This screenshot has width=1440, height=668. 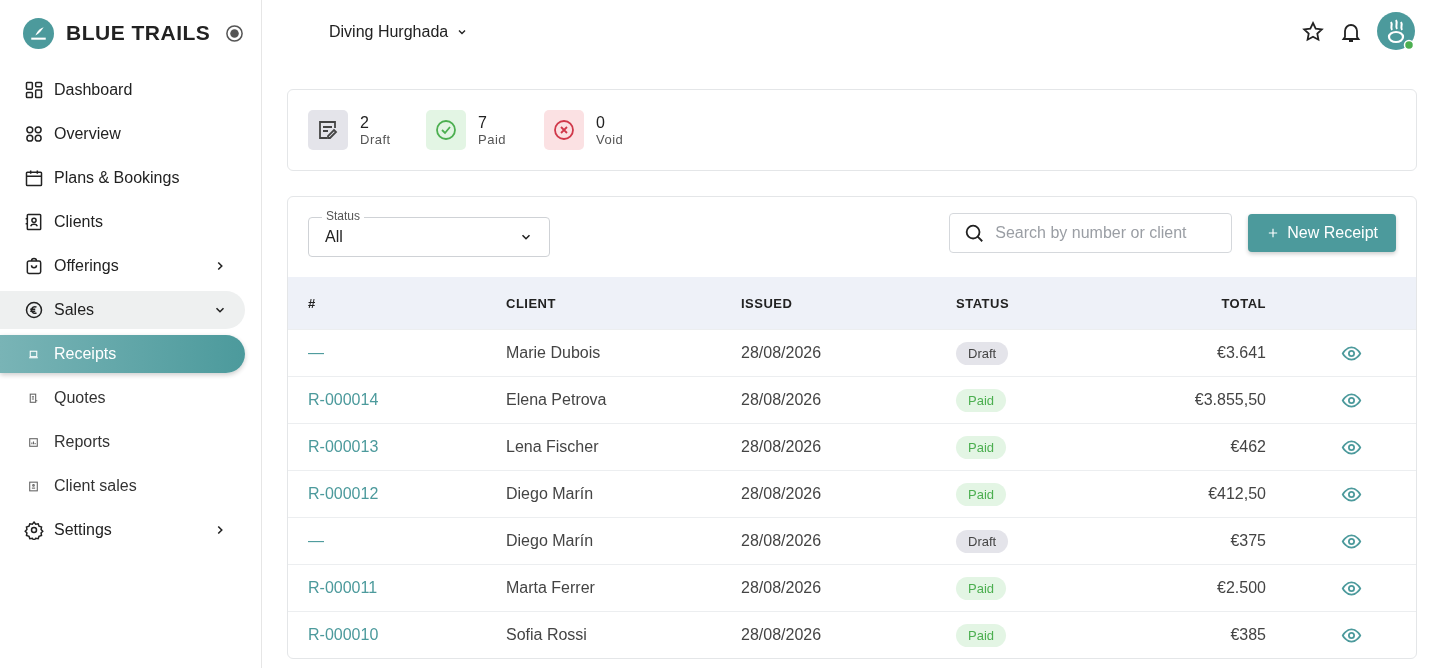 I want to click on column-header: CLIENT, so click(x=603, y=303).